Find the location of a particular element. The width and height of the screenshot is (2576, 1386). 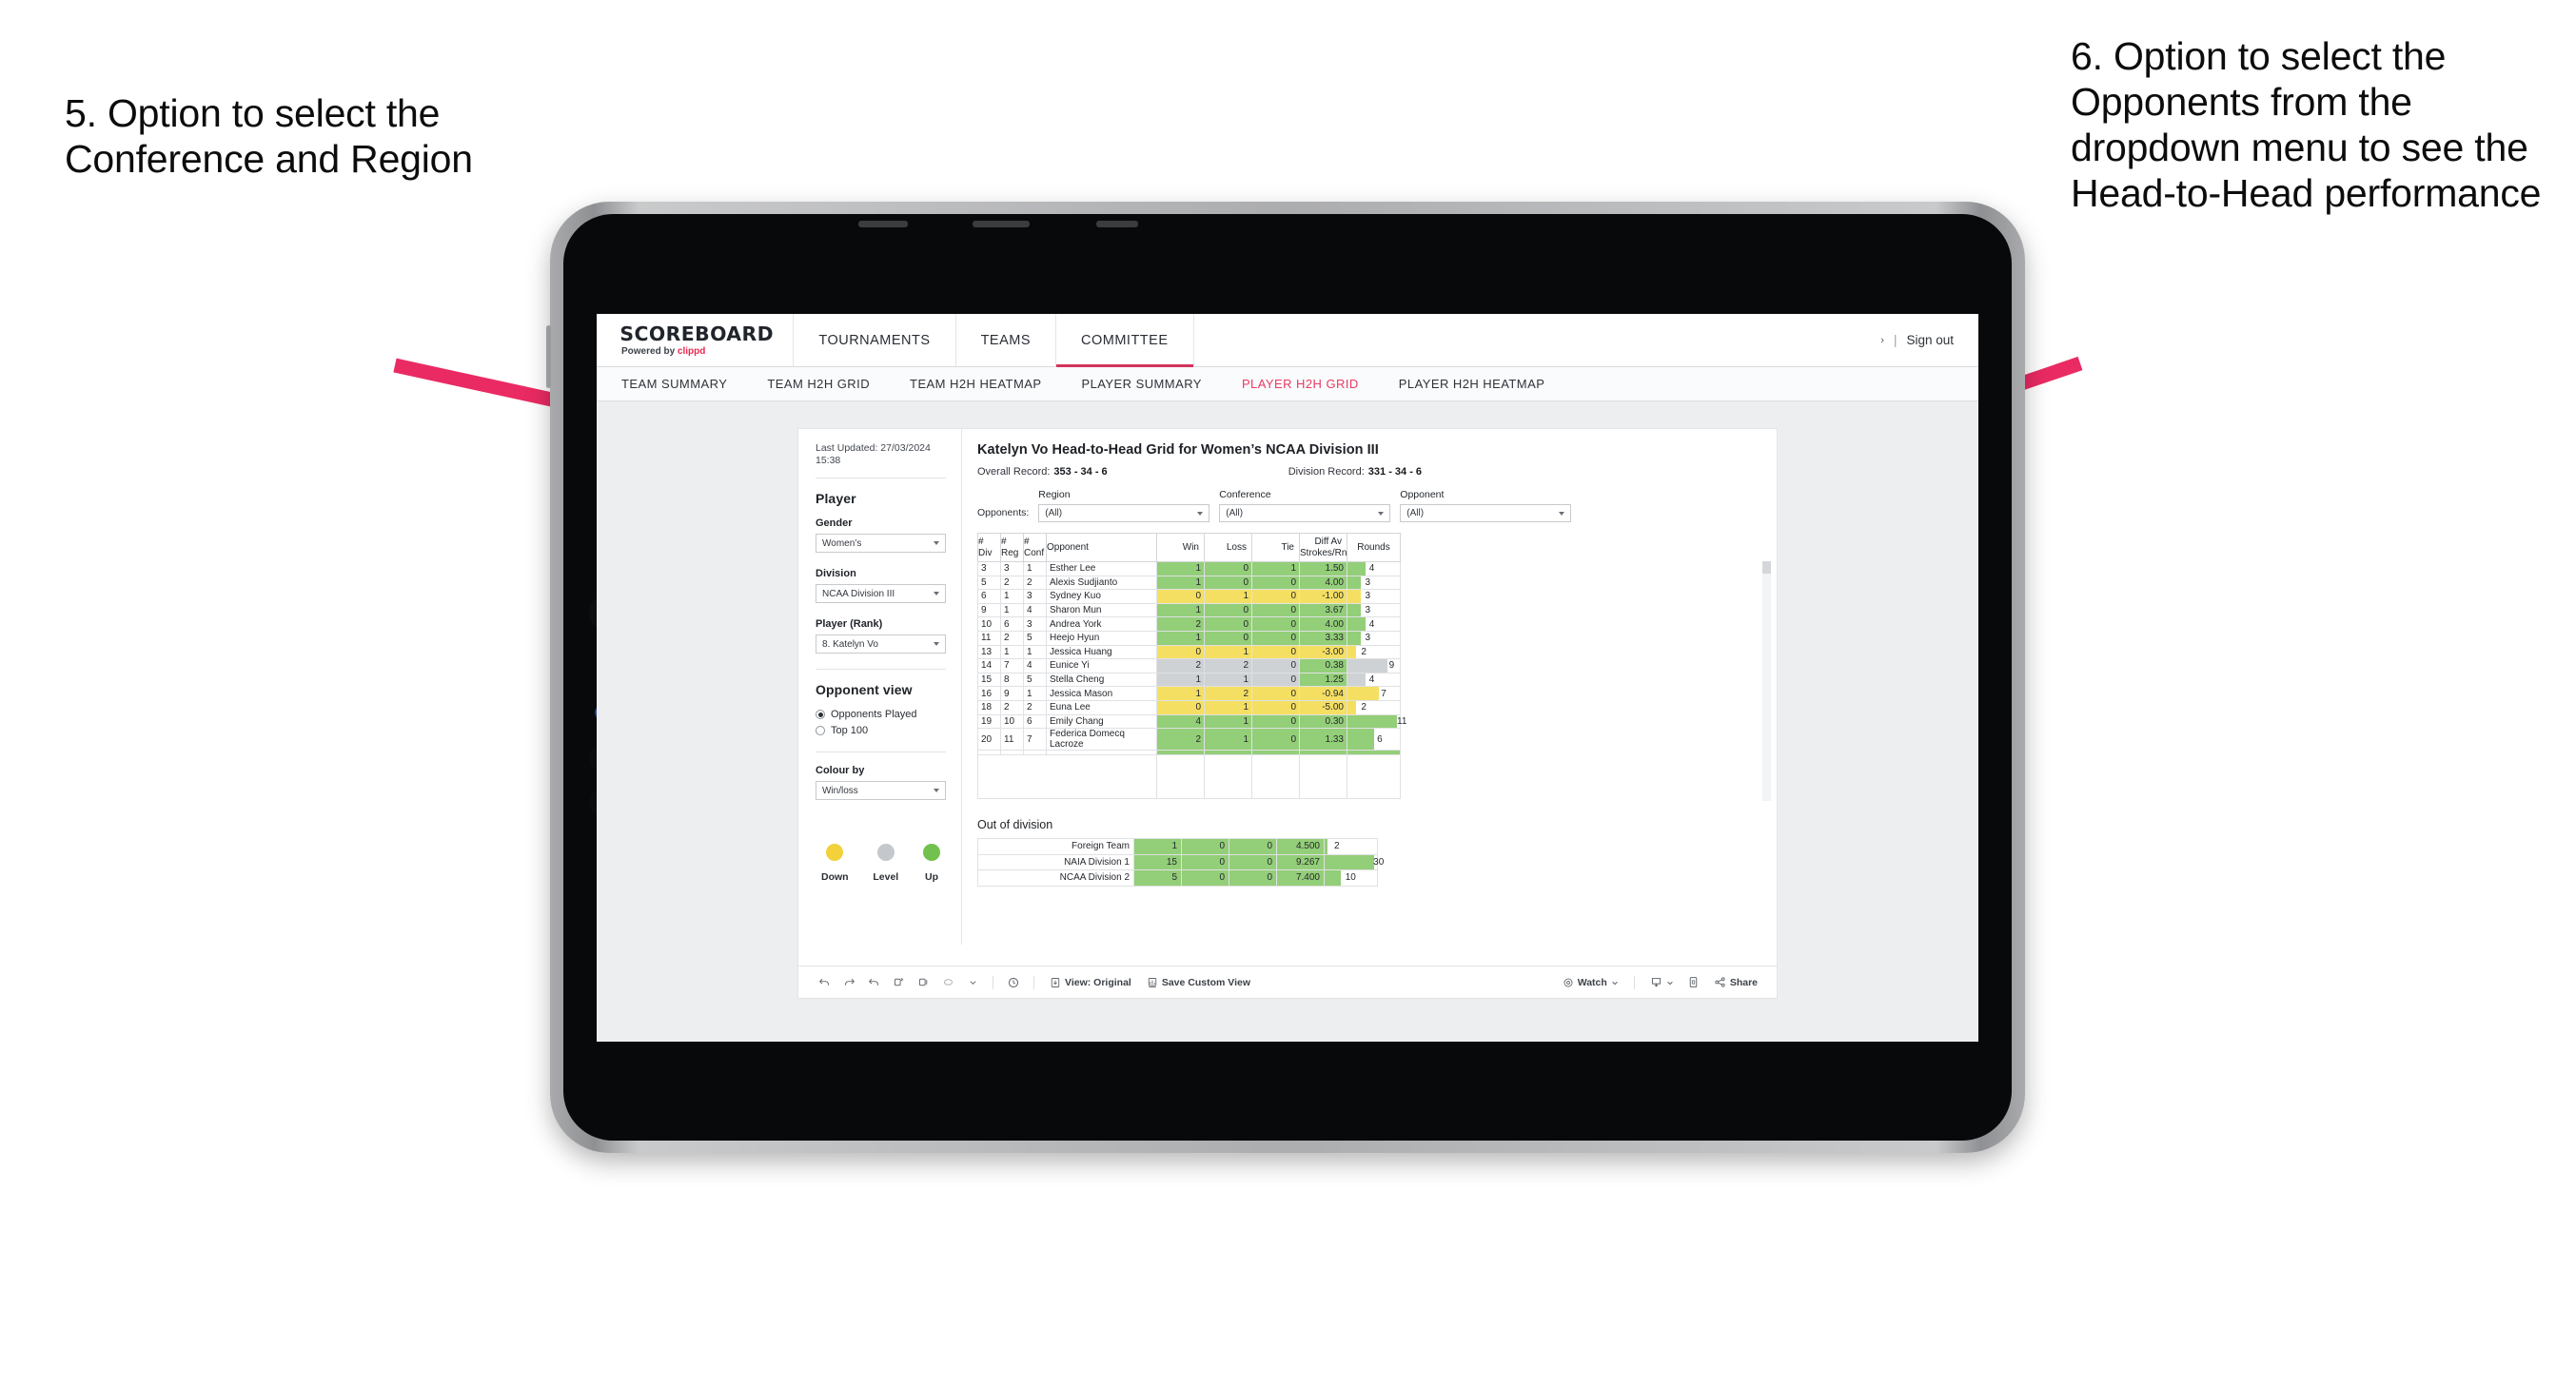

table-row: 15 8 5 Stella Cheng 1 1 0 1.25 4 is located at coordinates (1189, 680).